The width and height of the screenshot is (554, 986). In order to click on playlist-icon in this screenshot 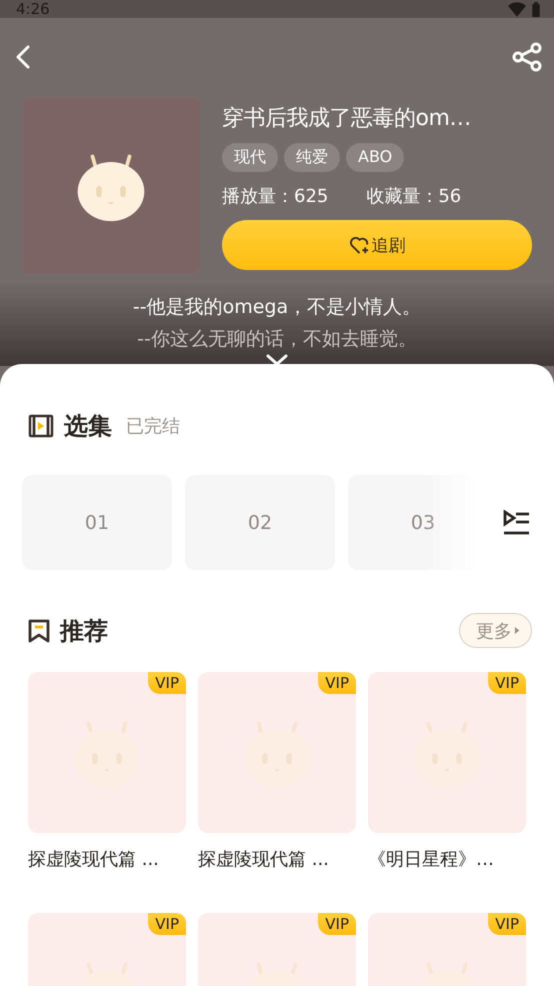, I will do `click(516, 523)`.